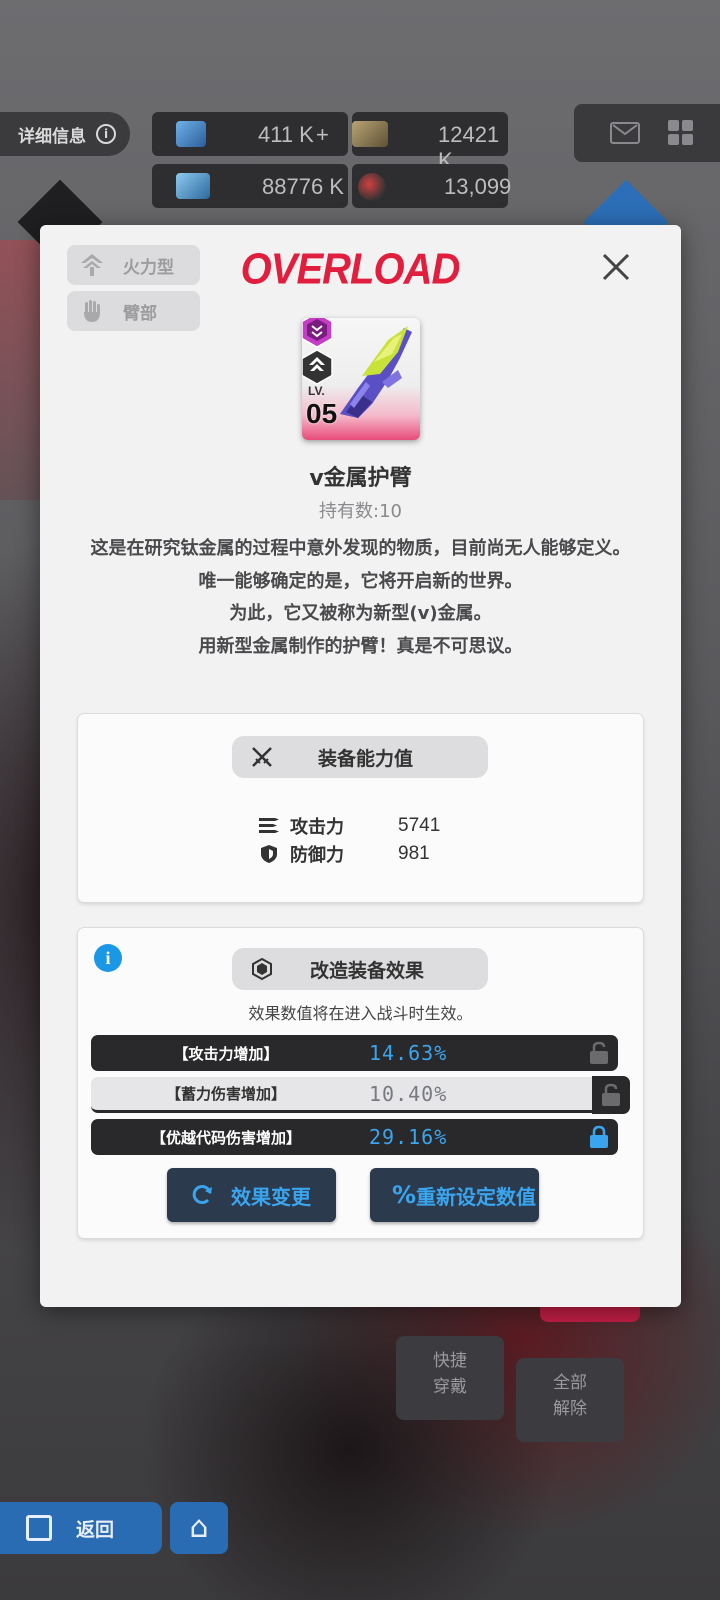  I want to click on resource-crystal: 411 K +, so click(250, 134).